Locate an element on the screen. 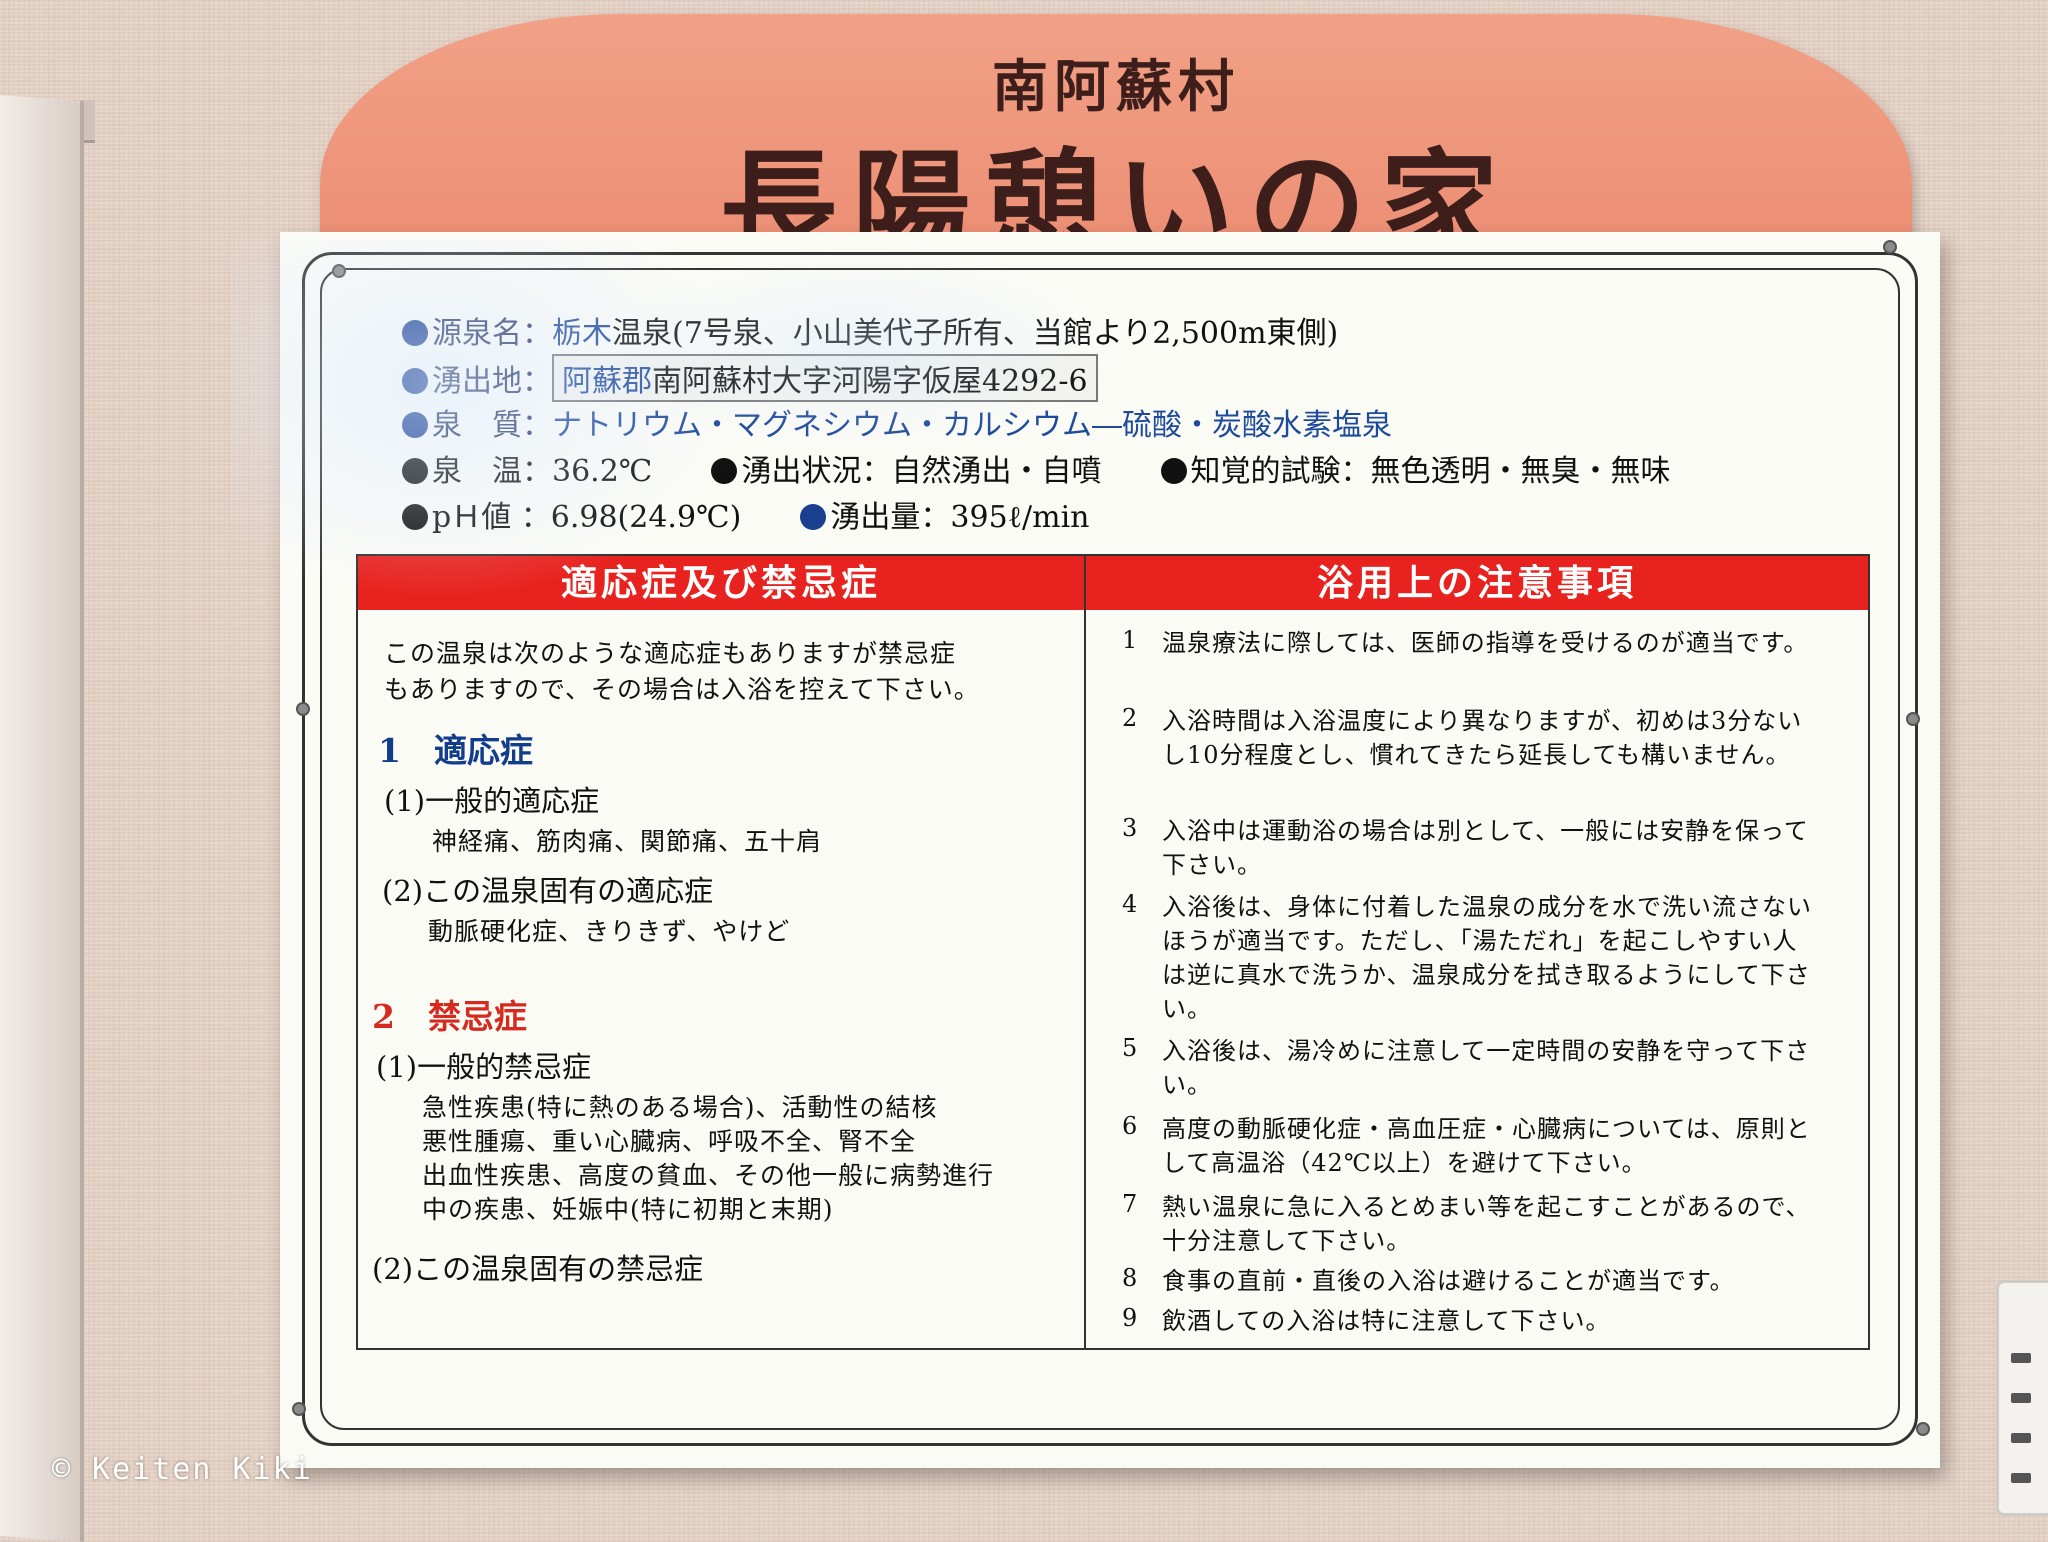 This screenshot has width=2048, height=1542. info-temp-row: 泉 温：36.2℃ 湧出状況：自然湧出・自噴 知覚的試験：無色透明・無臭・無味 is located at coordinates (1036, 468).